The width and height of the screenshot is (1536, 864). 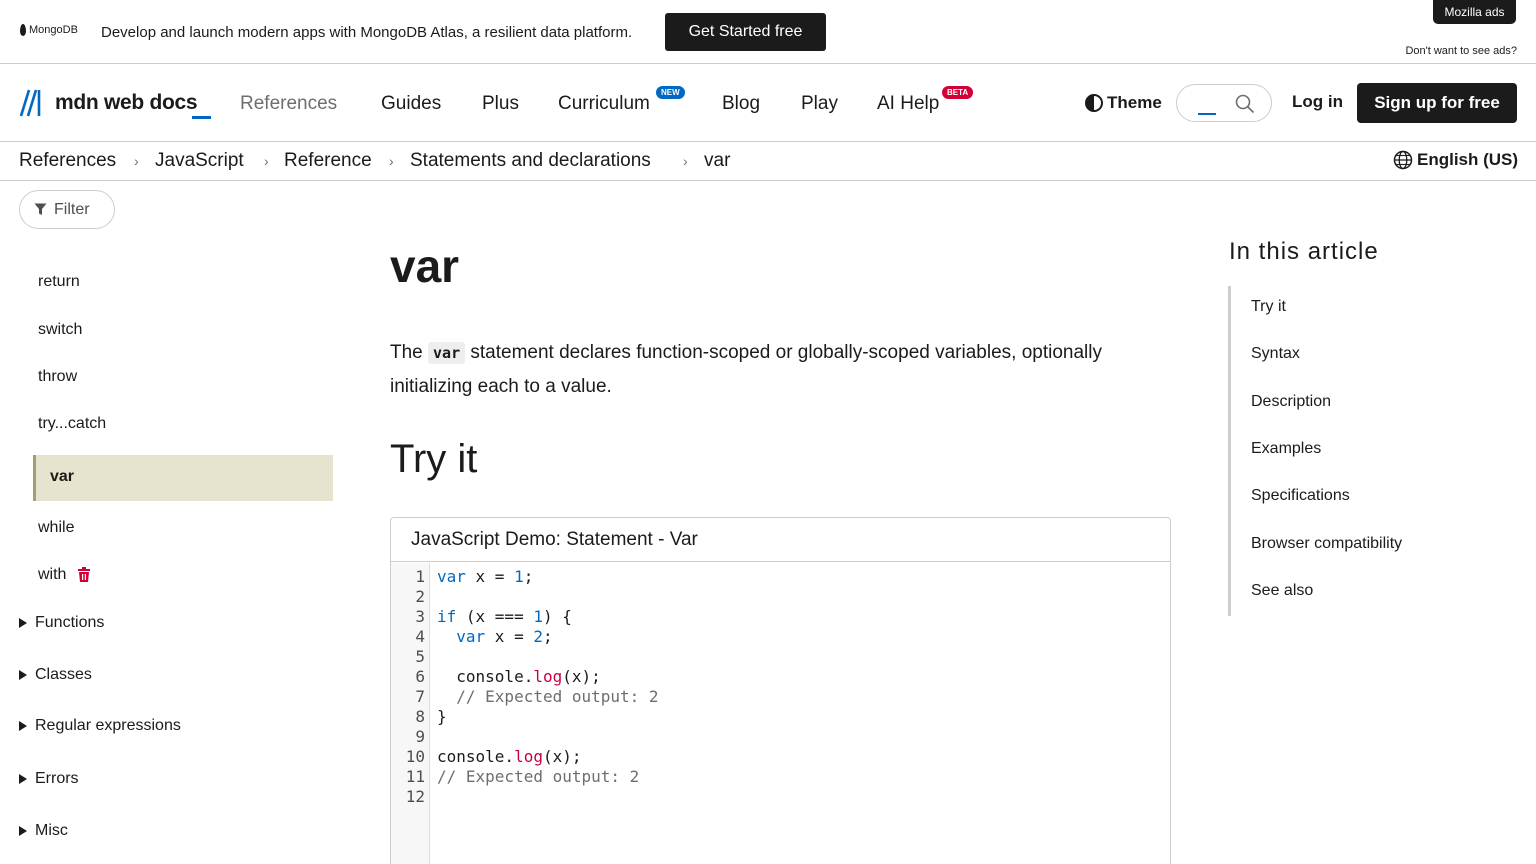 What do you see at coordinates (199, 161) in the screenshot?
I see `breadcrumb-javascript: JavaScript` at bounding box center [199, 161].